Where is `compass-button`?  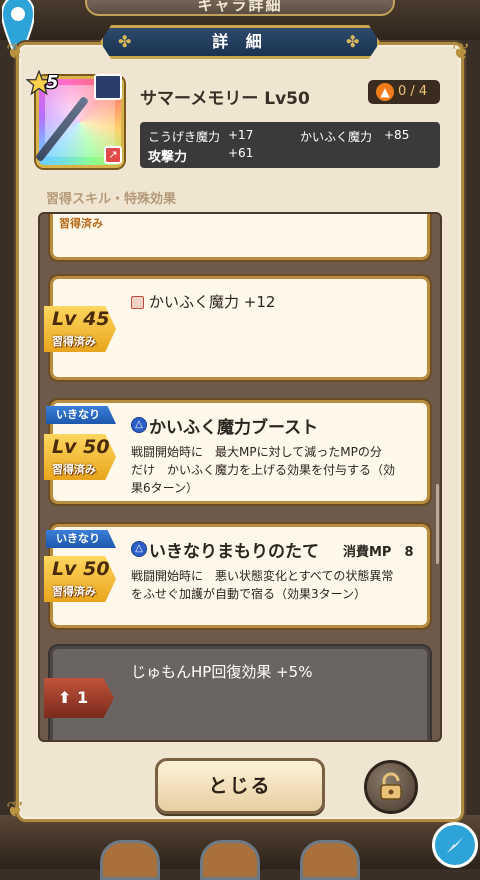
compass-button is located at coordinates (455, 845).